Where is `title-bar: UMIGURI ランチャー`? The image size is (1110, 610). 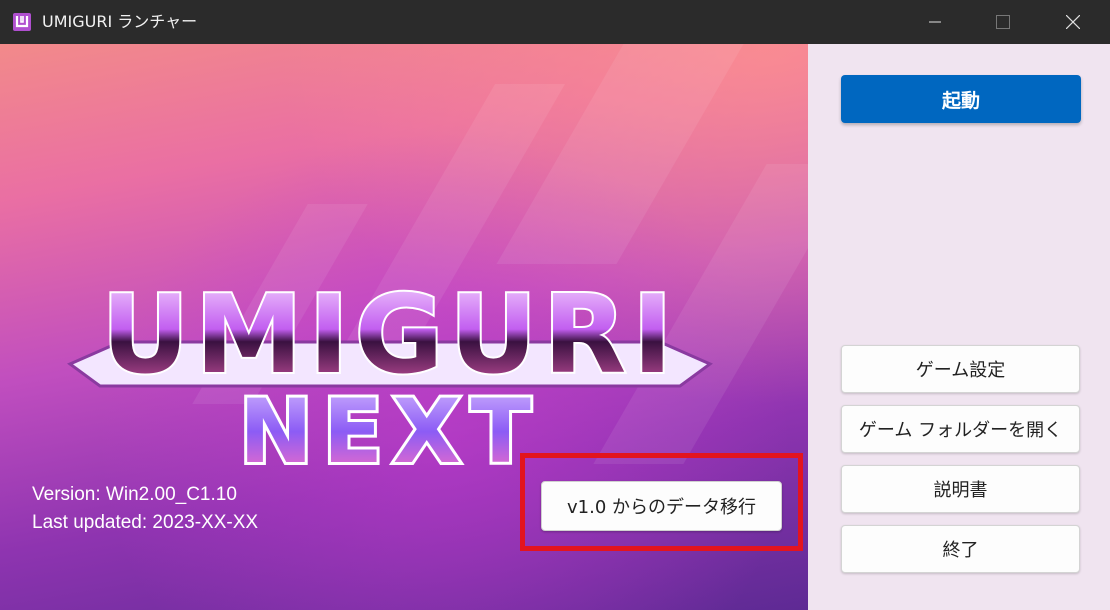
title-bar: UMIGURI ランチャー is located at coordinates (555, 22).